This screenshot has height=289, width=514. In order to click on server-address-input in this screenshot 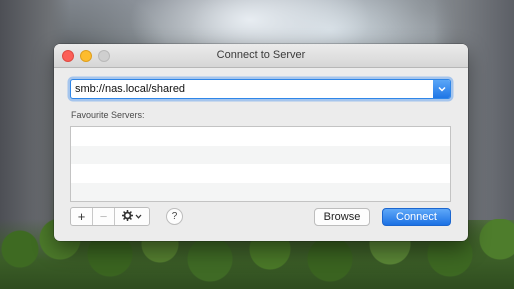, I will do `click(252, 89)`.